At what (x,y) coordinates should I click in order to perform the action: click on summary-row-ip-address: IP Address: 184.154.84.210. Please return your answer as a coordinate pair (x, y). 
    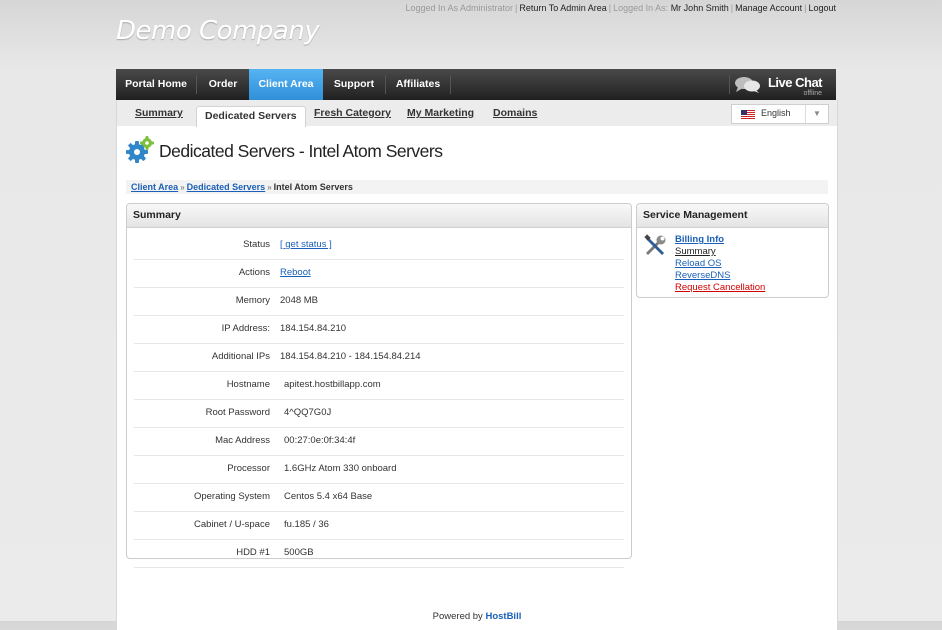
    Looking at the image, I should click on (379, 330).